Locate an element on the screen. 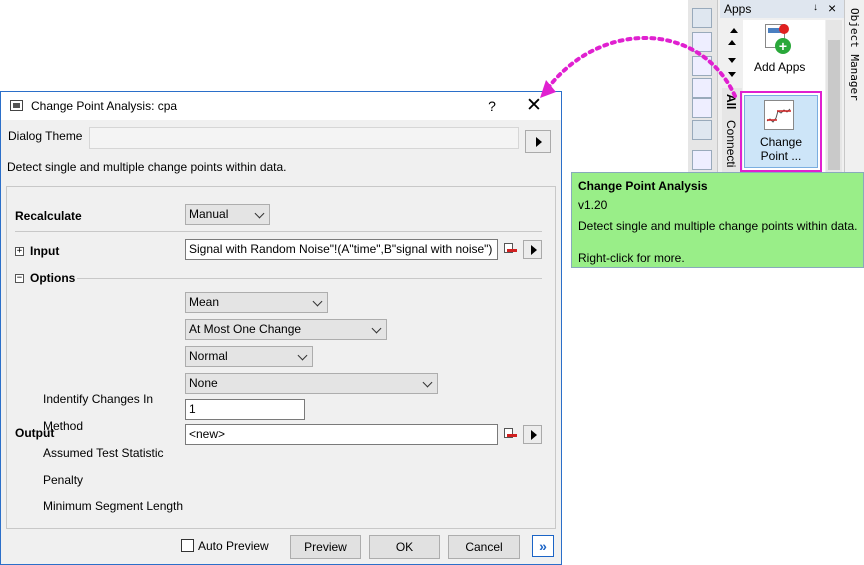 Image resolution: width=864 pixels, height=565 pixels. min-segment-label: Minimum Segment Length is located at coordinates (113, 506).